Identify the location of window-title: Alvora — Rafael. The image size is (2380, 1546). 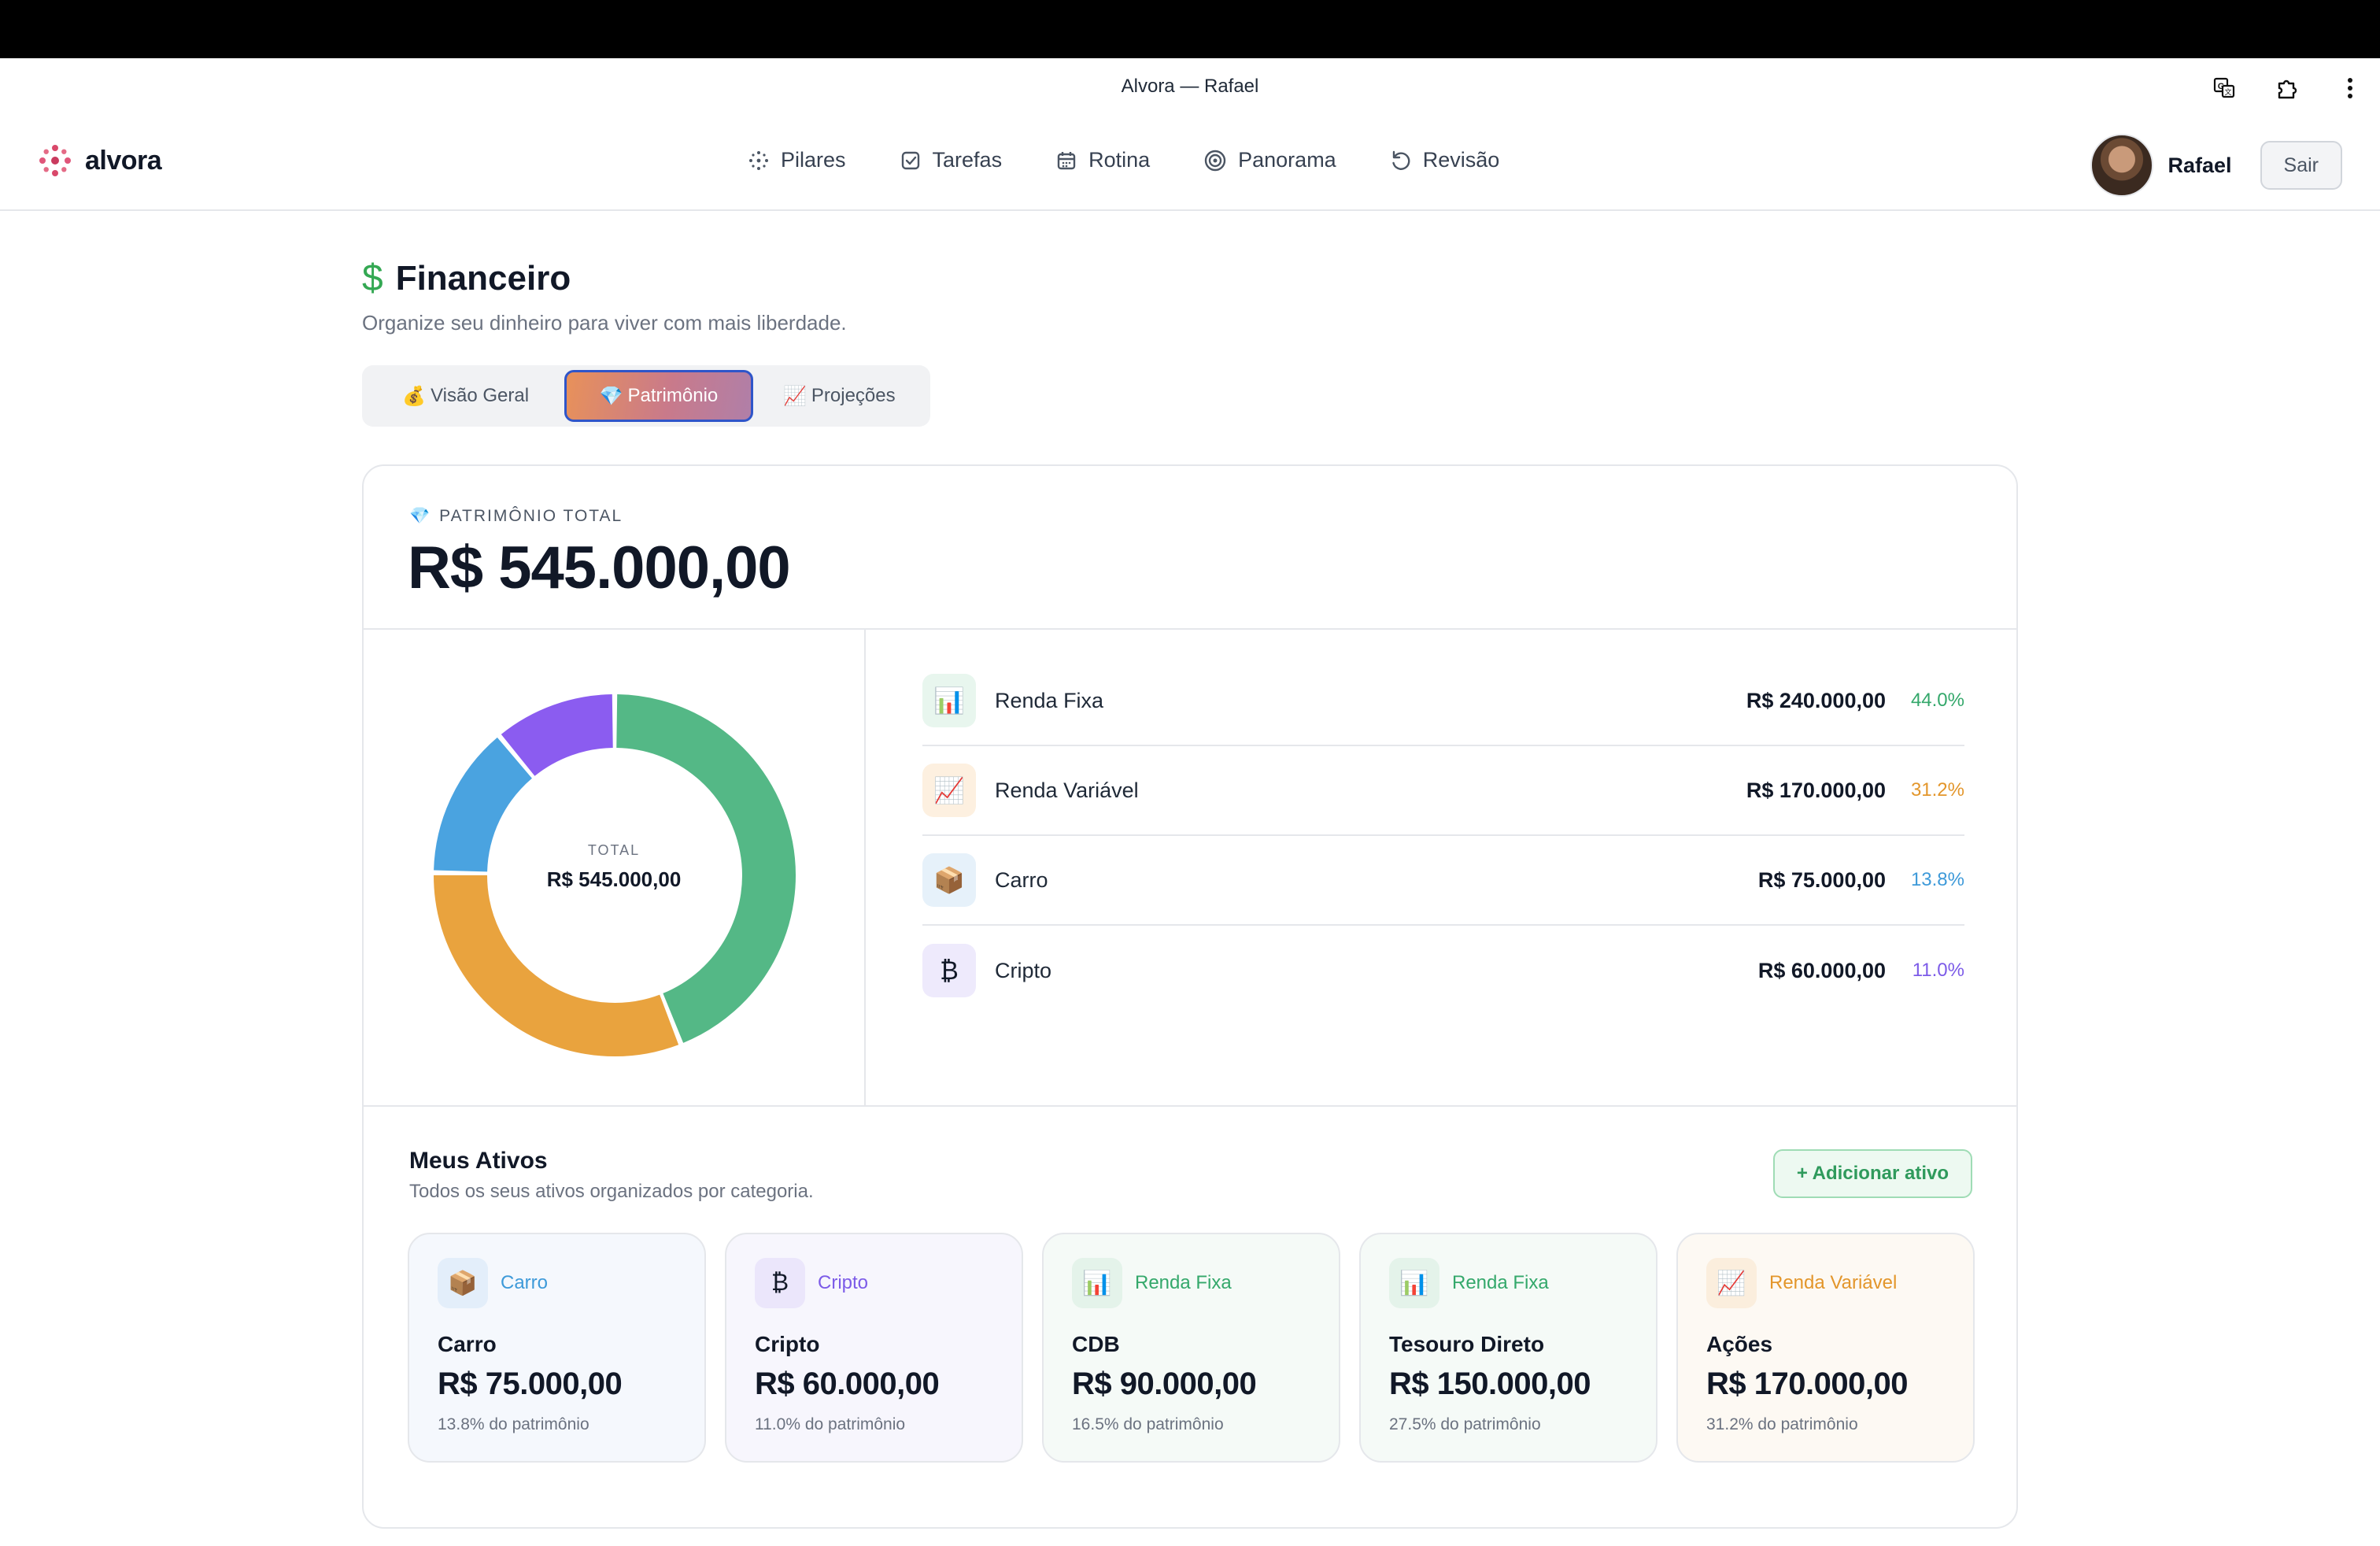
(1190, 86).